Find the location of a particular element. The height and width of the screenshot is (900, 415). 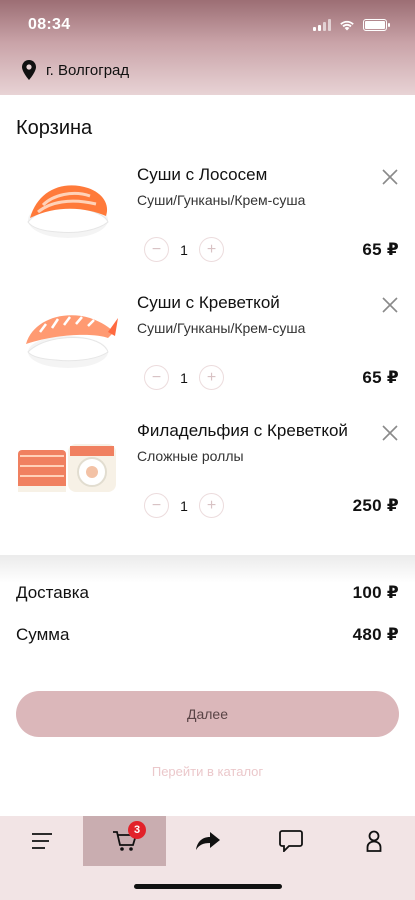

status-icons is located at coordinates (351, 25).